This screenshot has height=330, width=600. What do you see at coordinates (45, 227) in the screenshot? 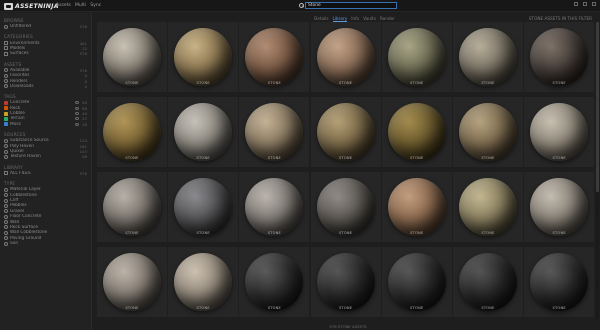
I see `sidebar-item: Rock Surface` at bounding box center [45, 227].